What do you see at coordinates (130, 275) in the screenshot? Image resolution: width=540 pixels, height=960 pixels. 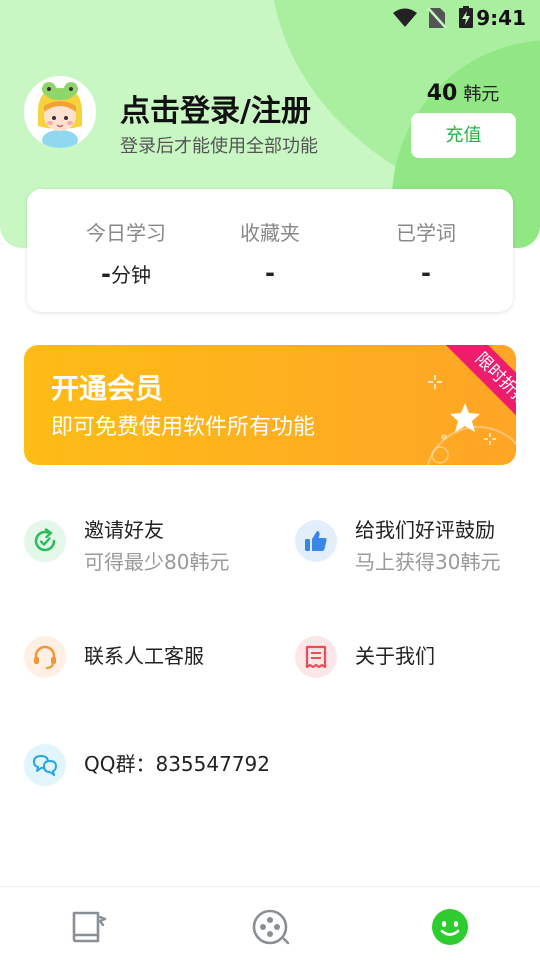 I see `stat-unit: 分钟` at bounding box center [130, 275].